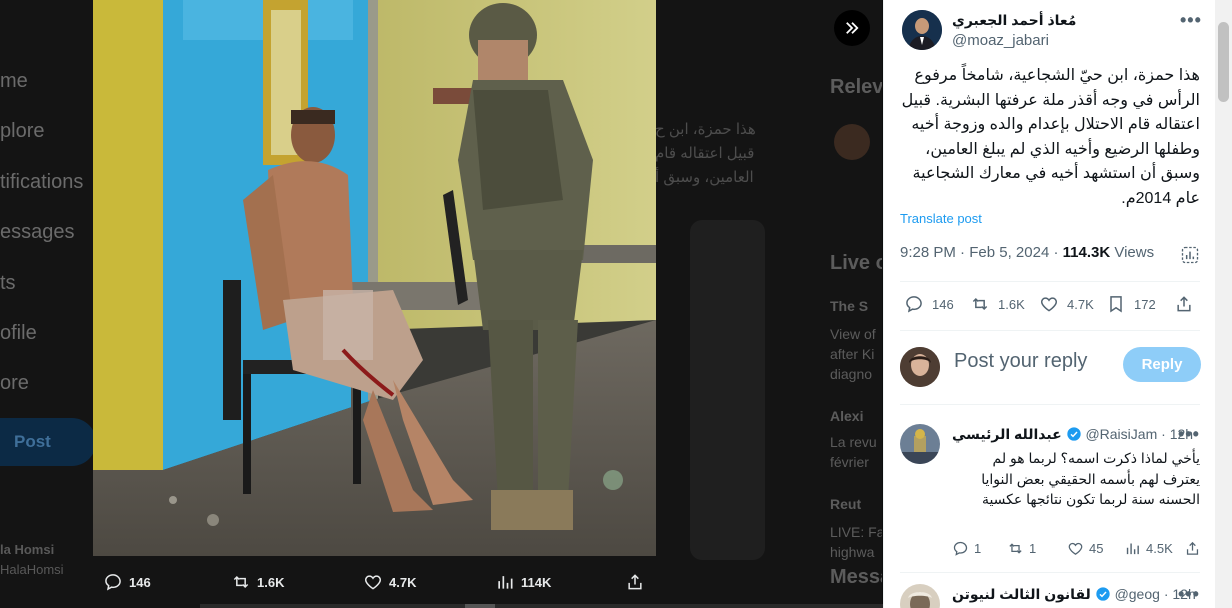 The height and width of the screenshot is (608, 1232). Describe the element at coordinates (1020, 361) in the screenshot. I see `reply-input: Post your reply` at that location.